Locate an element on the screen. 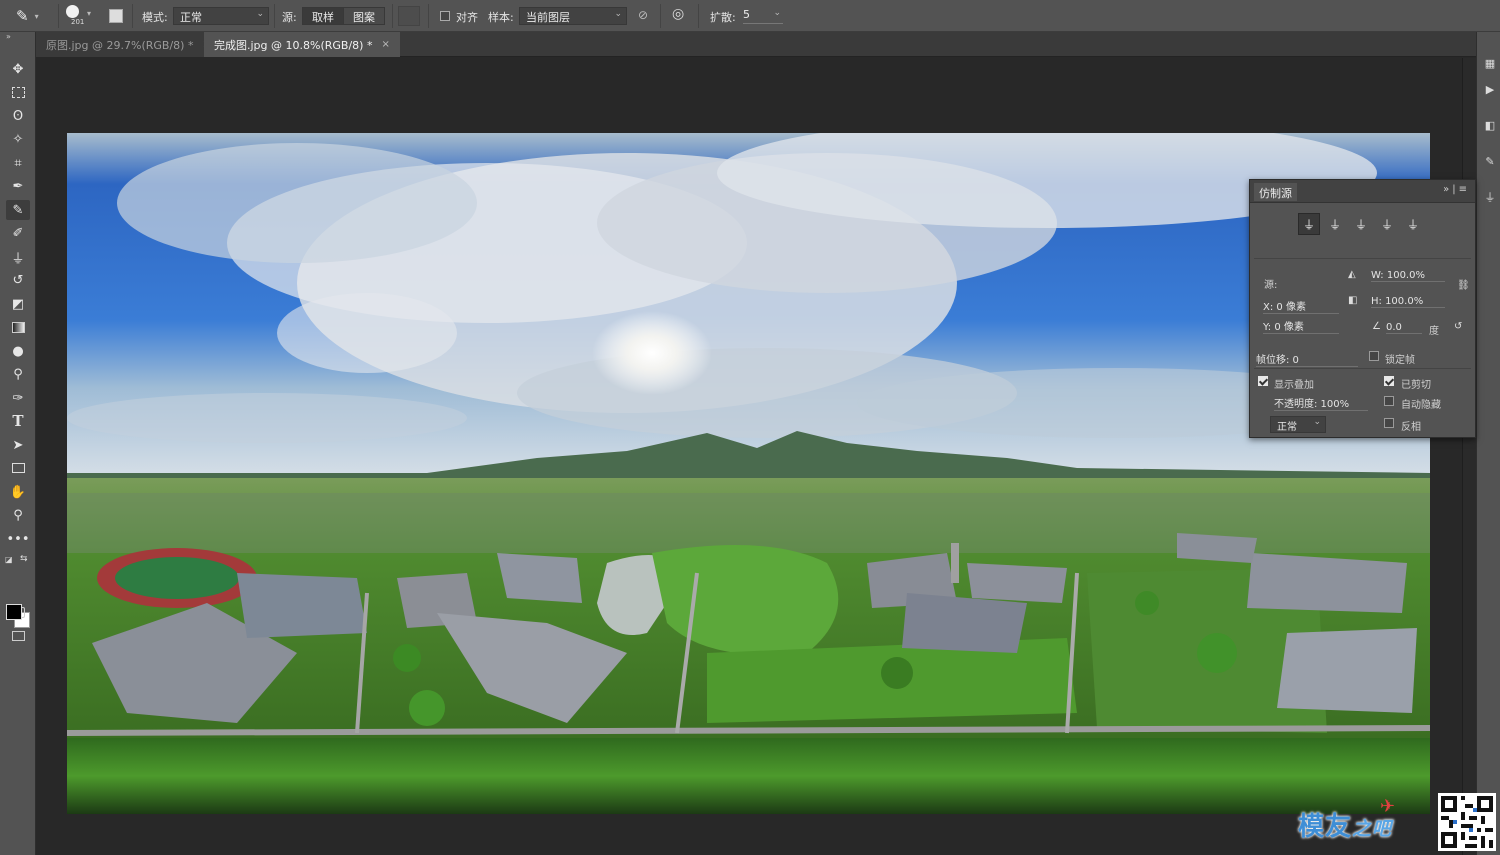  path-selection-tool: ➤ is located at coordinates (18, 445).